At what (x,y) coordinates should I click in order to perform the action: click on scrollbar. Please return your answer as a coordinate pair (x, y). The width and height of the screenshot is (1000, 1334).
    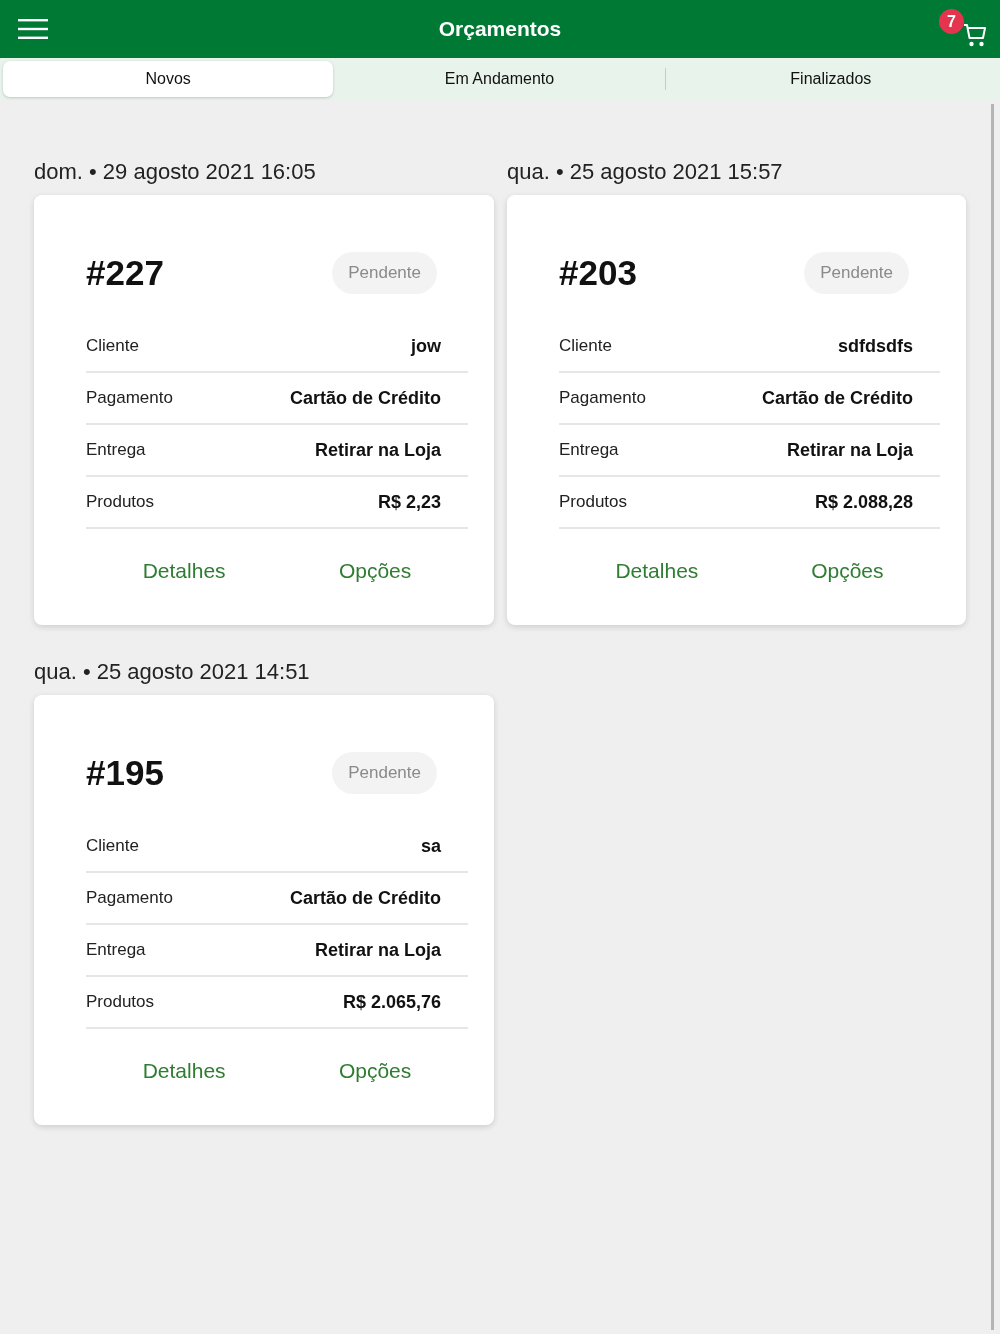
    Looking at the image, I should click on (992, 717).